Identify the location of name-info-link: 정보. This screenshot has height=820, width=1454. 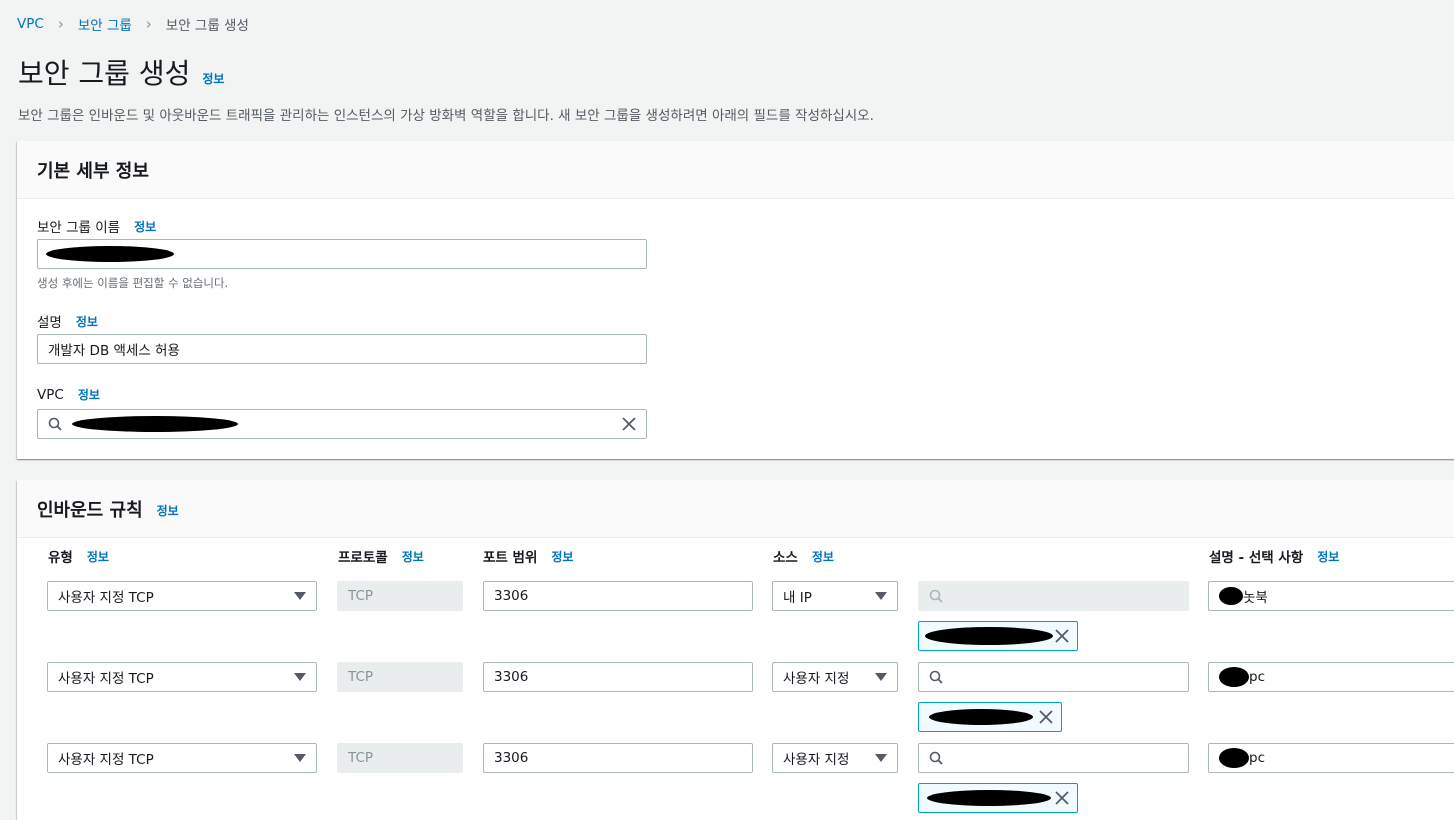
(145, 226).